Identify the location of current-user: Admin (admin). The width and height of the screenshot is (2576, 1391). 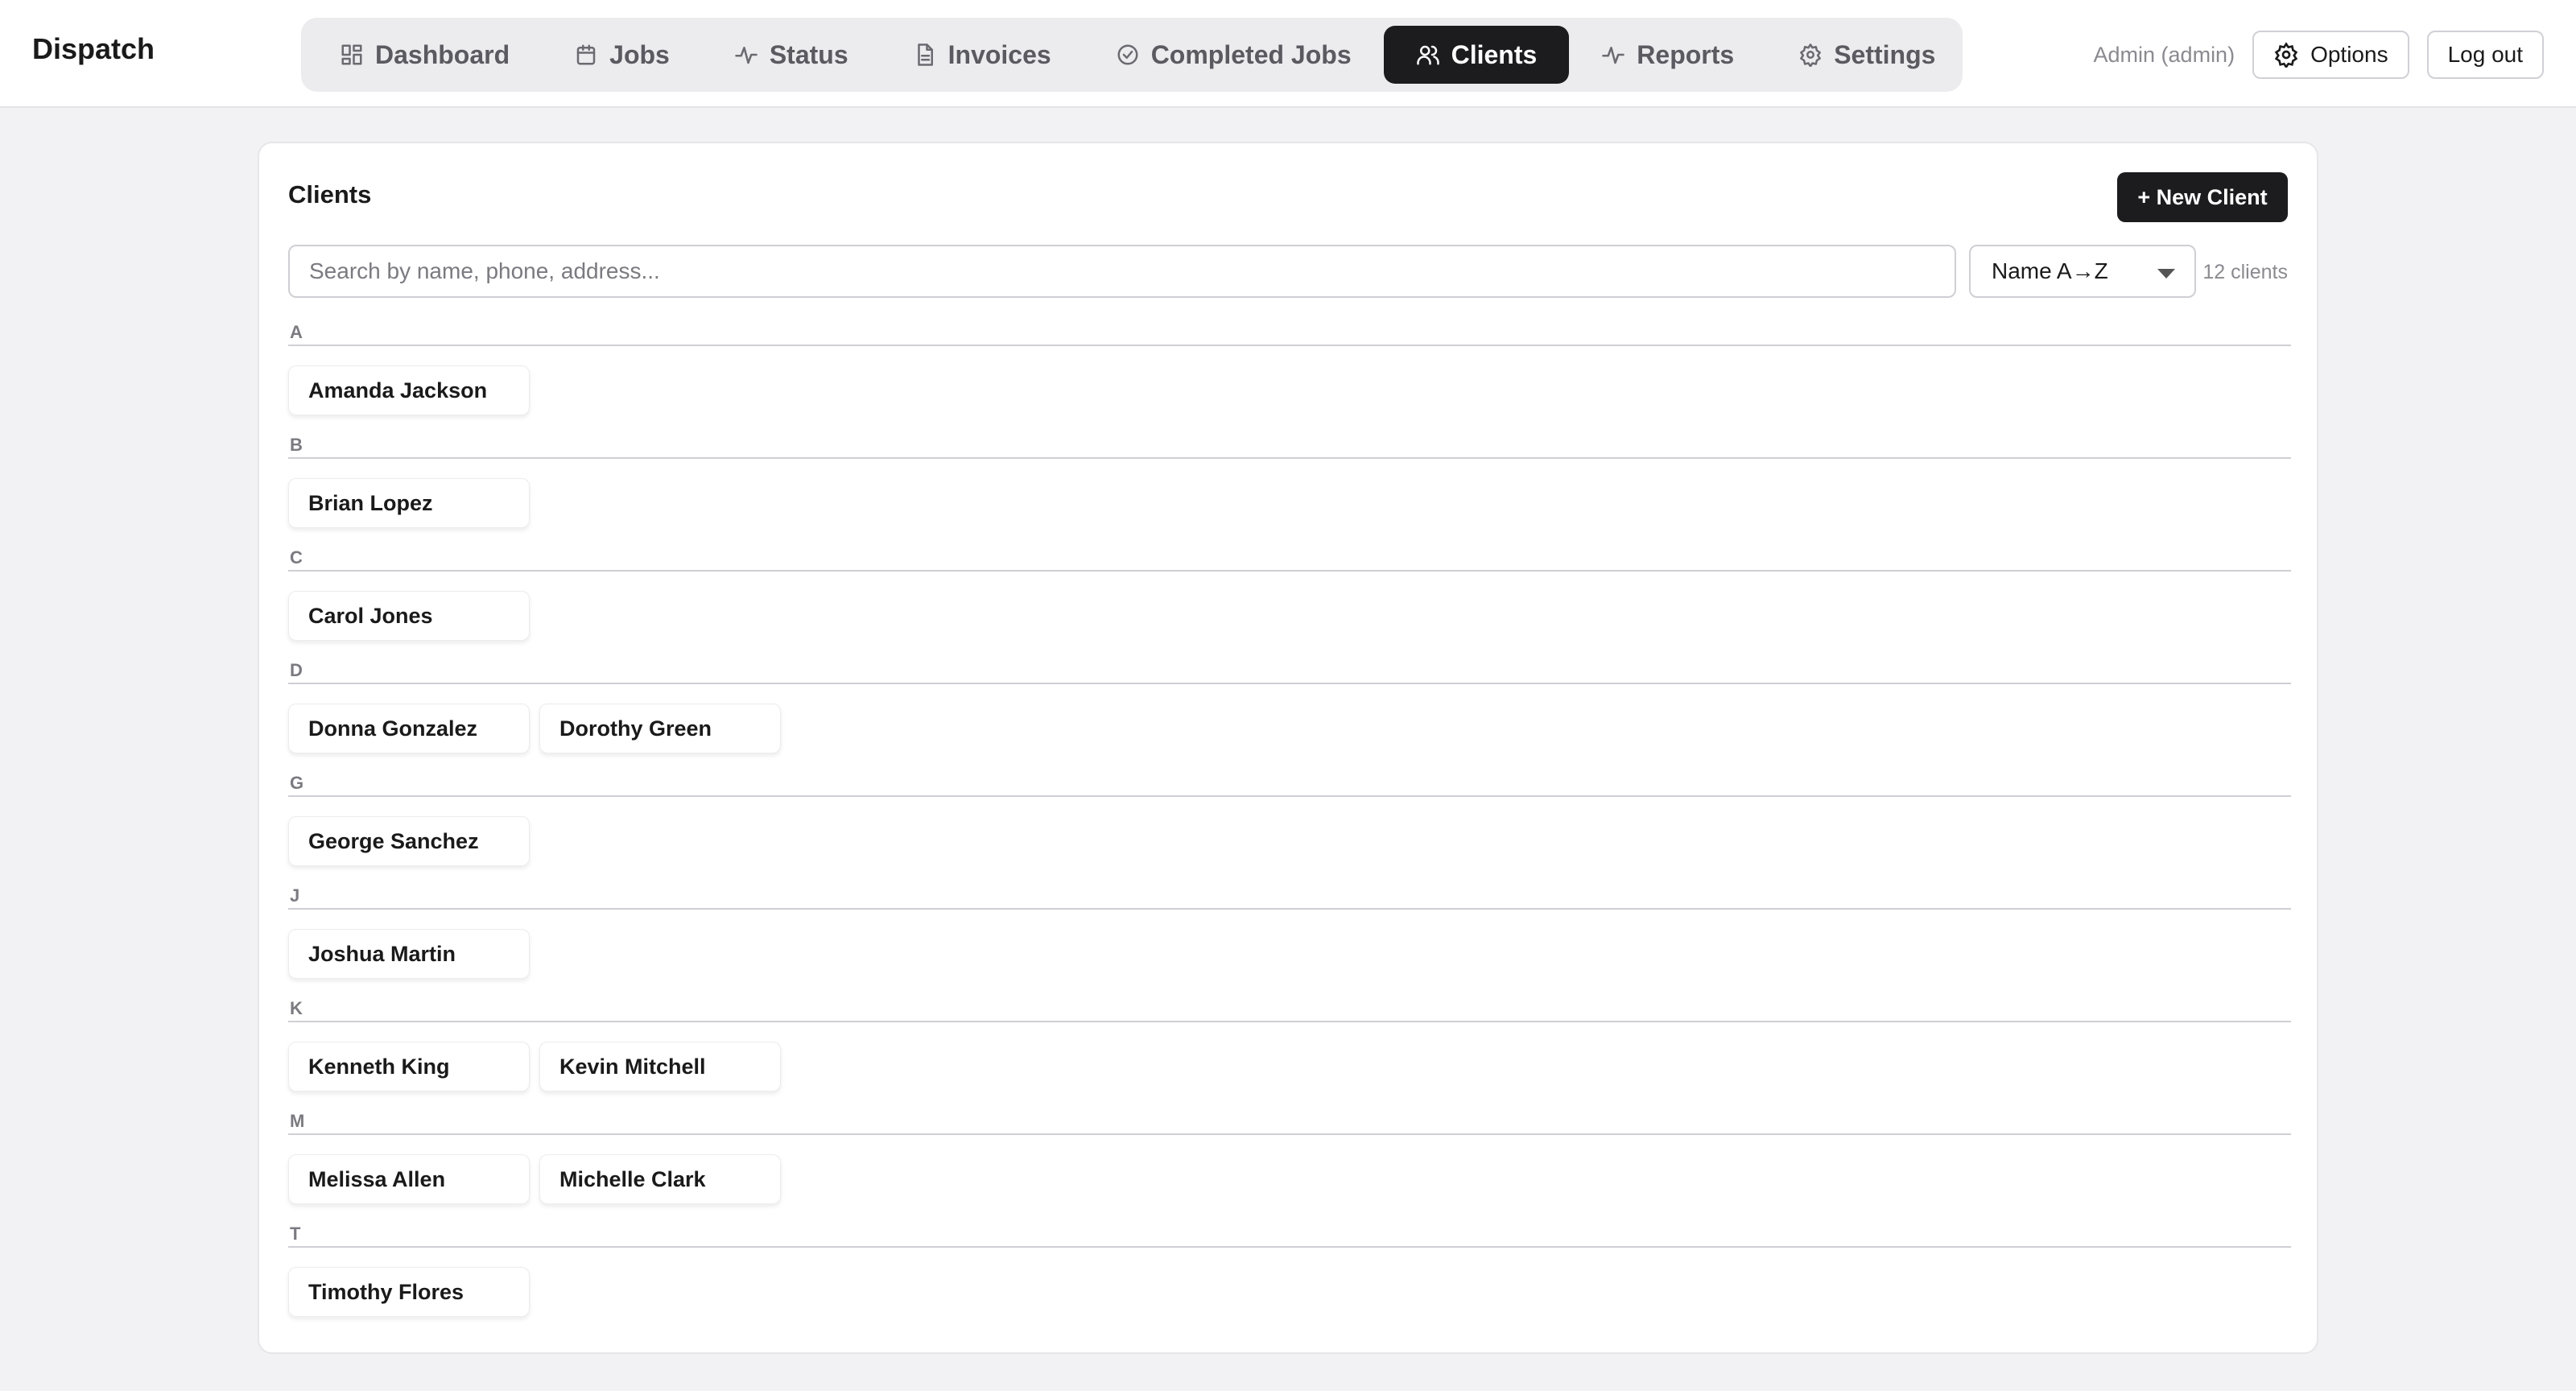
(2164, 54).